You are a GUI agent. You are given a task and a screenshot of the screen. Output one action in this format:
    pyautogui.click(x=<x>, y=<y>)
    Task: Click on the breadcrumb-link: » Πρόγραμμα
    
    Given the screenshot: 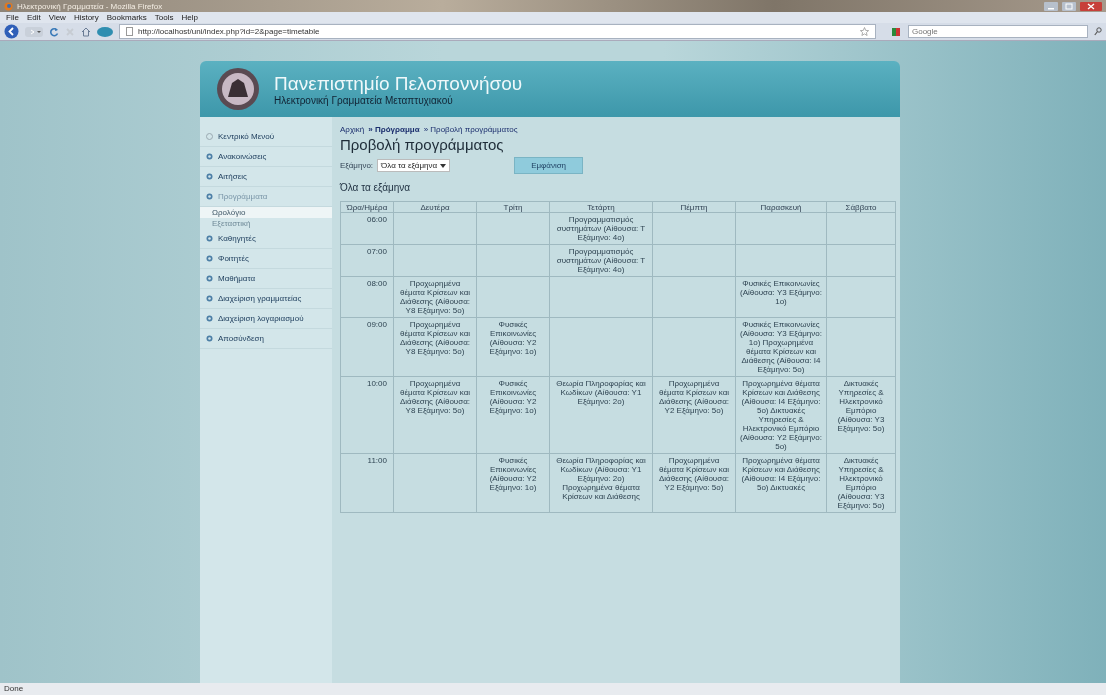 What is the action you would take?
    pyautogui.click(x=394, y=129)
    